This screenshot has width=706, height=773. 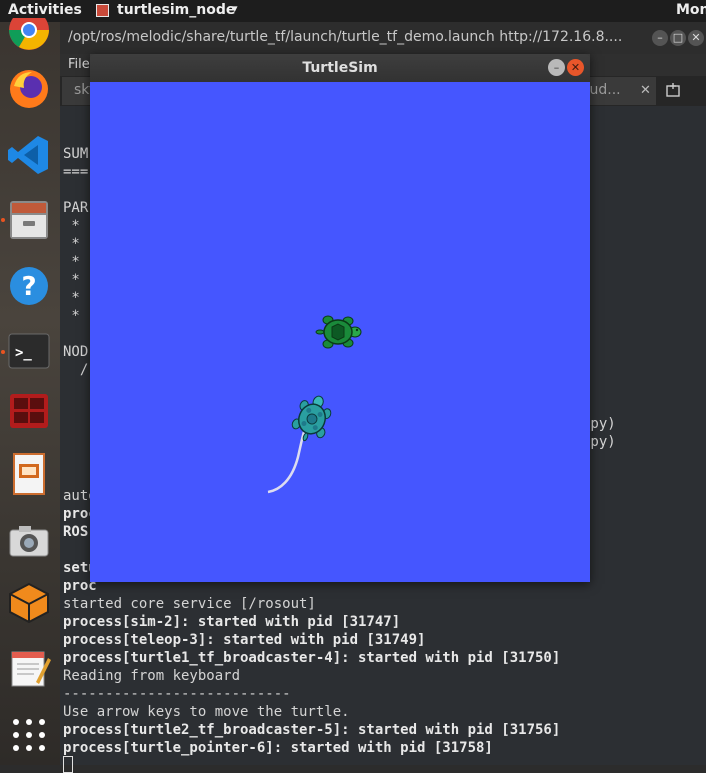 What do you see at coordinates (618, 91) in the screenshot?
I see `tab-right: tud... ✕` at bounding box center [618, 91].